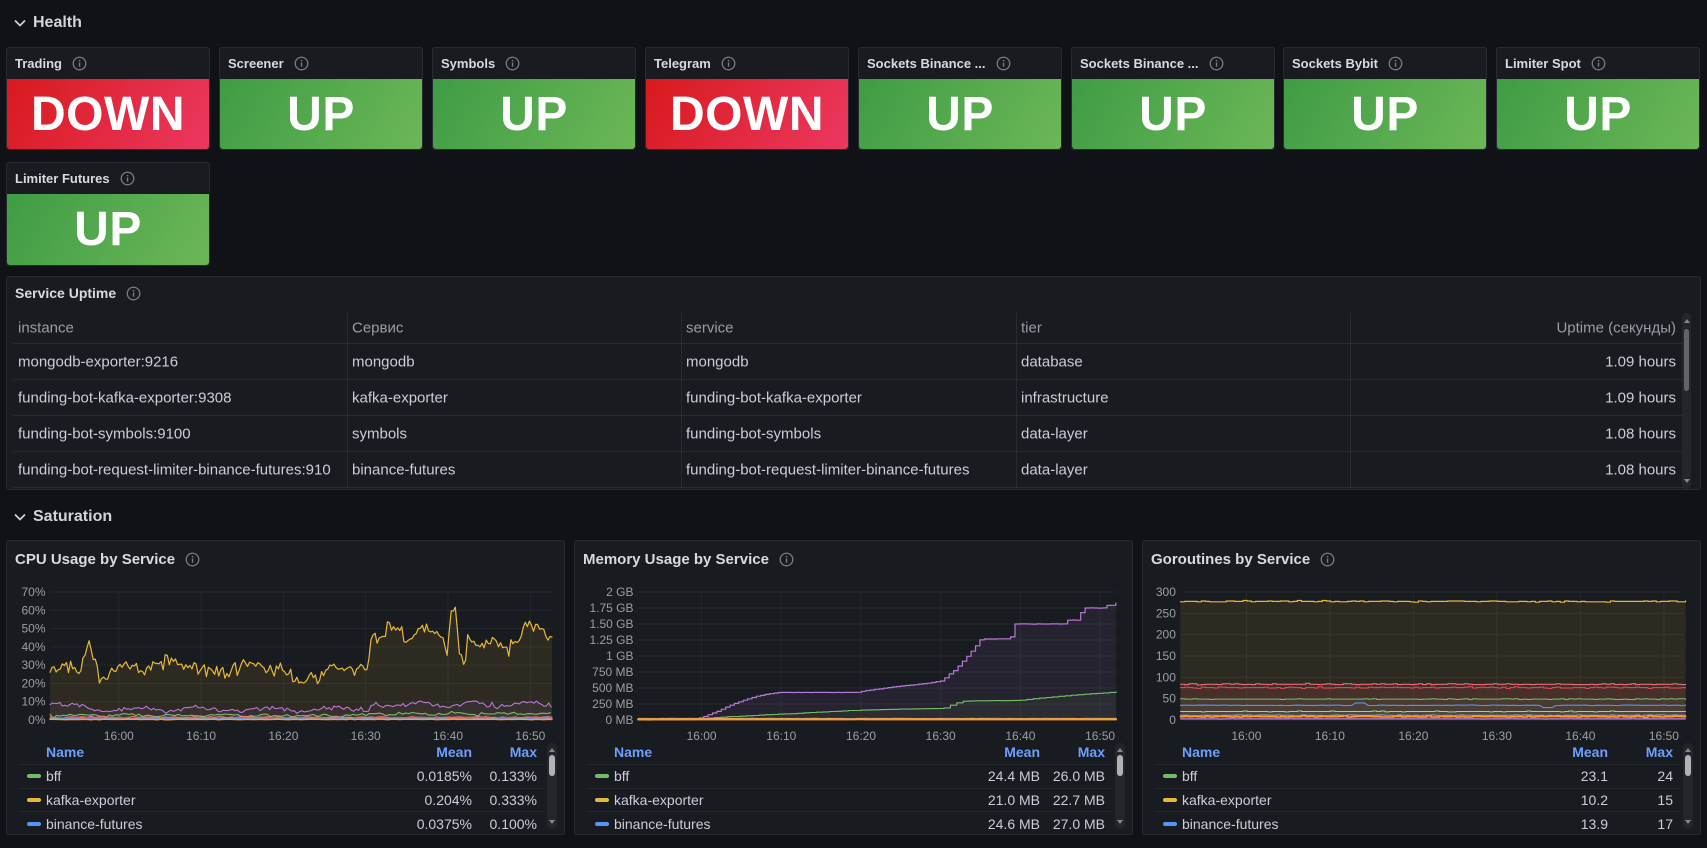 The image size is (1707, 848). I want to click on svg-text: 500 MB, so click(612, 688).